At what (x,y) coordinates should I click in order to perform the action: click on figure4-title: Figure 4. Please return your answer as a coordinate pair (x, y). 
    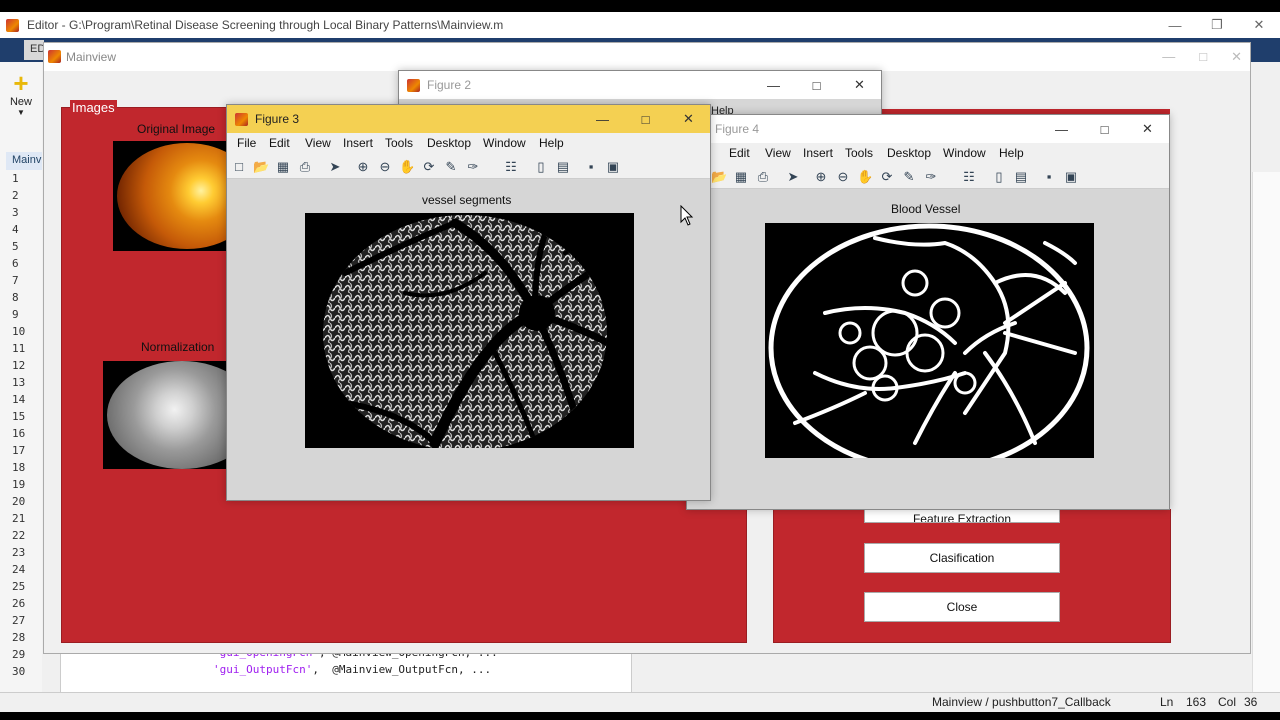
    Looking at the image, I should click on (737, 129).